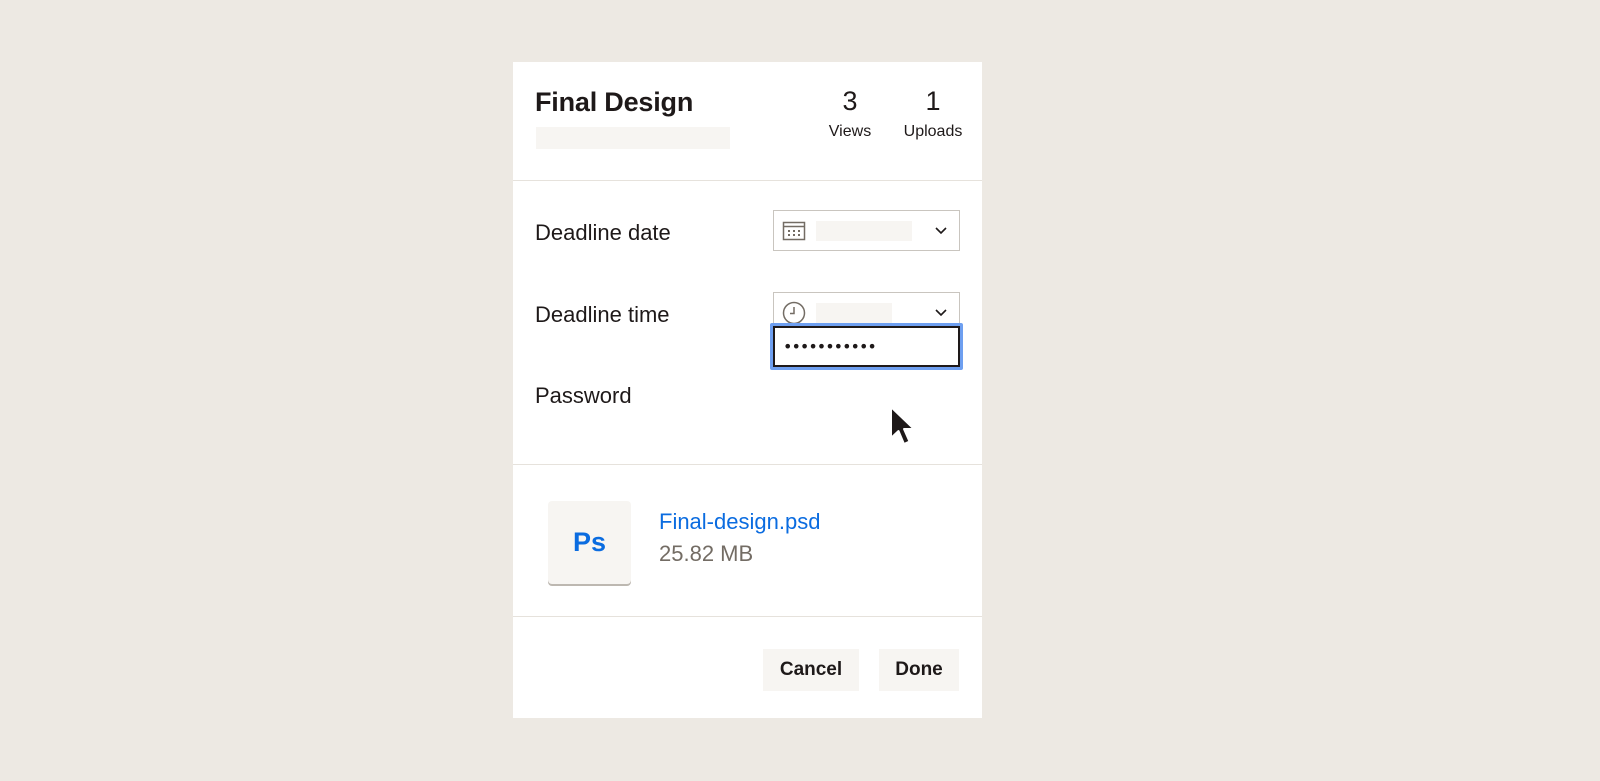  Describe the element at coordinates (933, 131) in the screenshot. I see `uploads-label: Uploads` at that location.